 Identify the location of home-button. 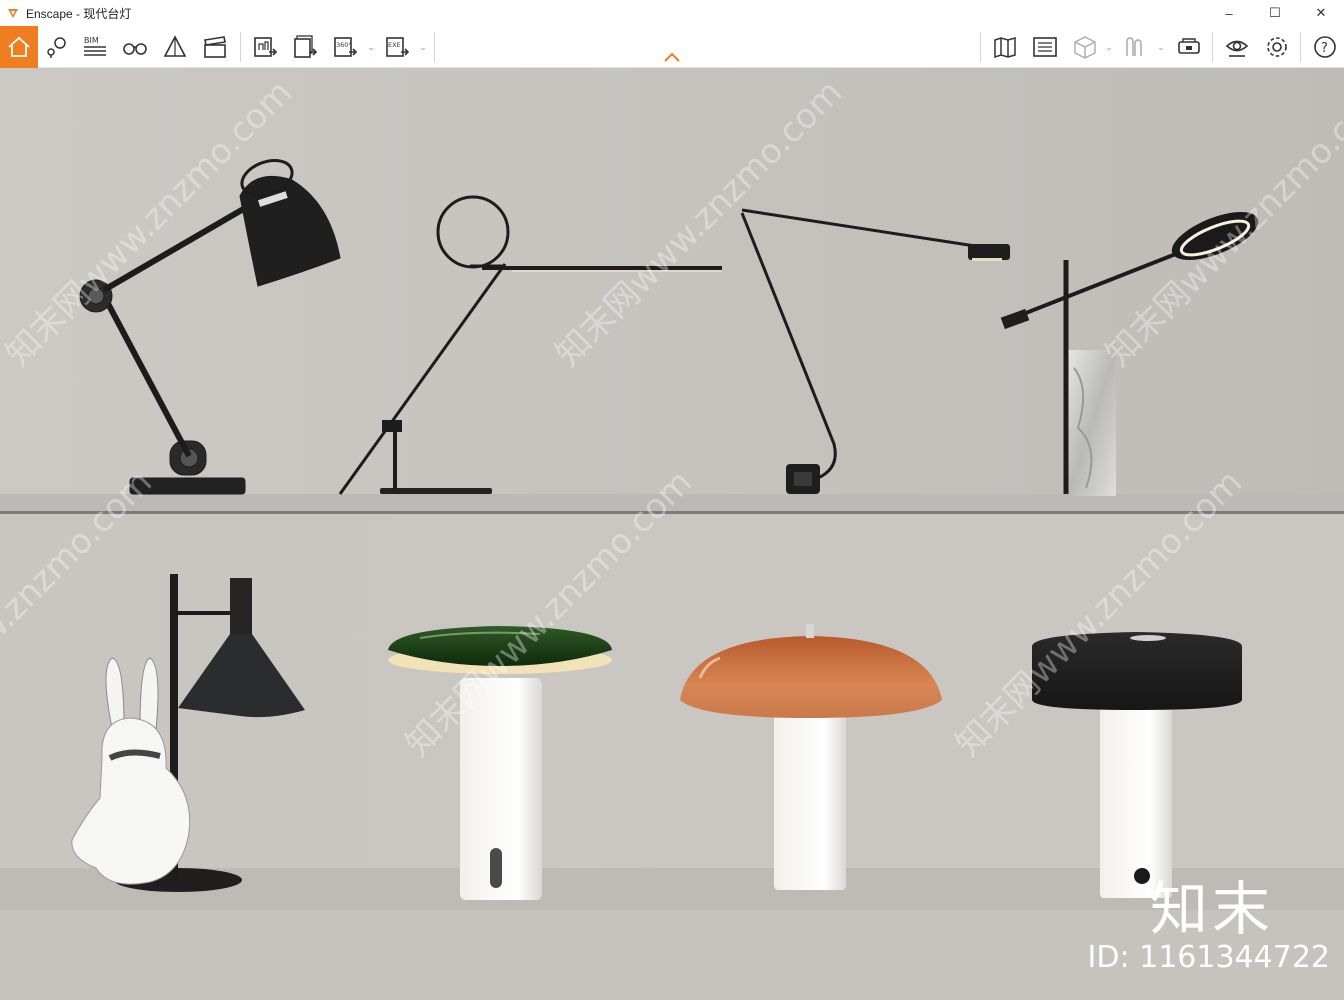
(19, 47).